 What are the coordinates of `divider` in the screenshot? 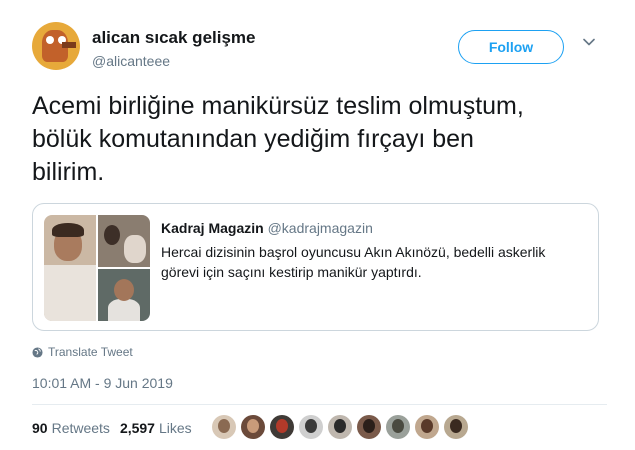 It's located at (319, 404).